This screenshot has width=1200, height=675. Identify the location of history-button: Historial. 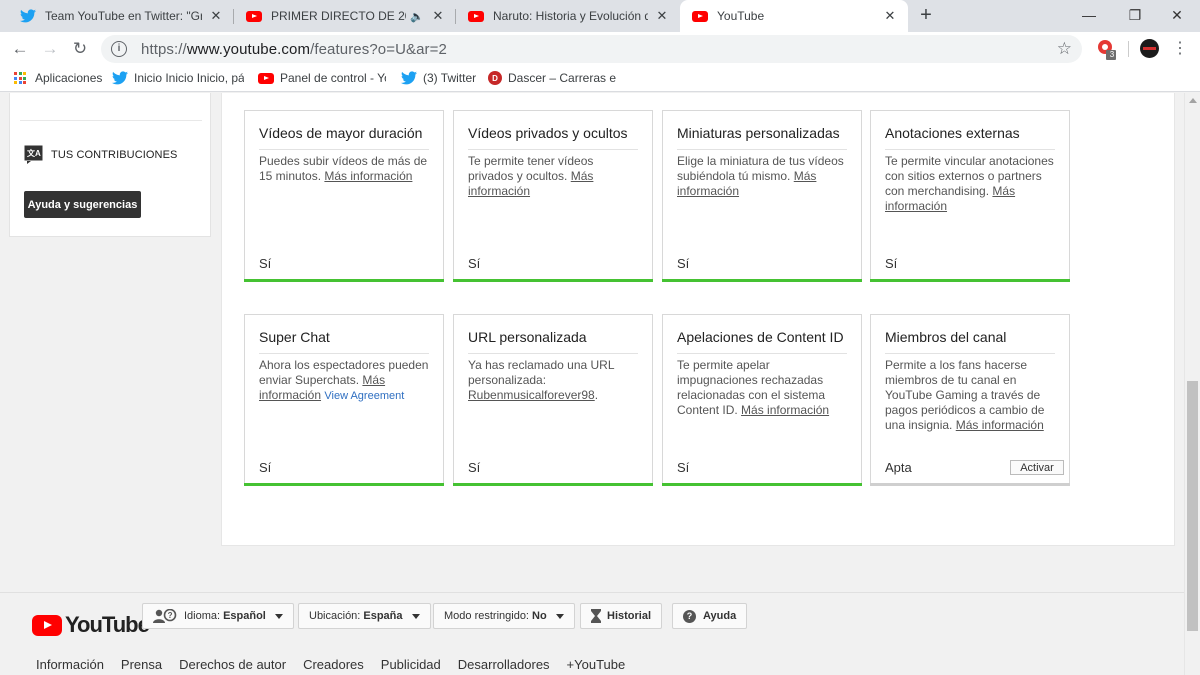
(621, 616).